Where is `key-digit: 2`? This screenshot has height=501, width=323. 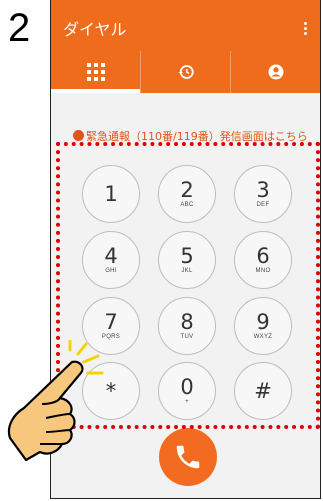 key-digit: 2 is located at coordinates (187, 190).